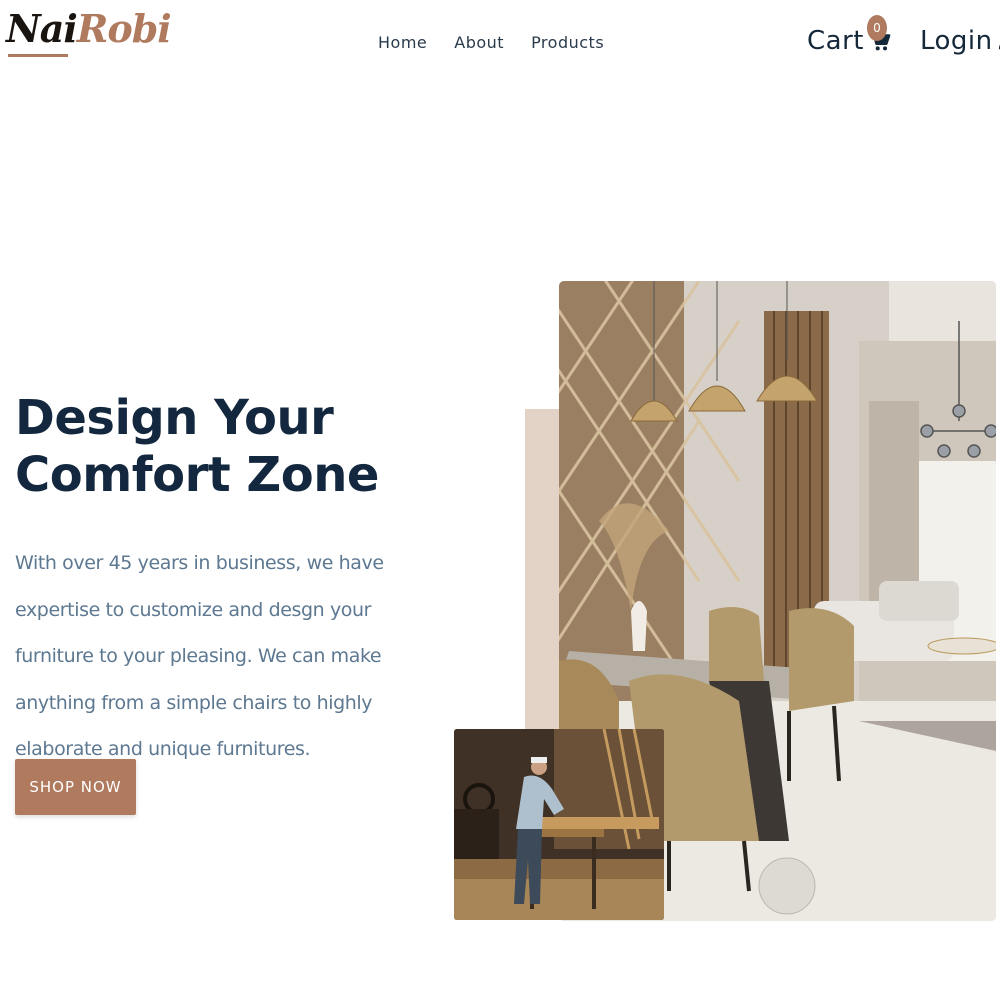 This screenshot has height=1000, width=1000. What do you see at coordinates (479, 42) in the screenshot?
I see `nav-link-about: About` at bounding box center [479, 42].